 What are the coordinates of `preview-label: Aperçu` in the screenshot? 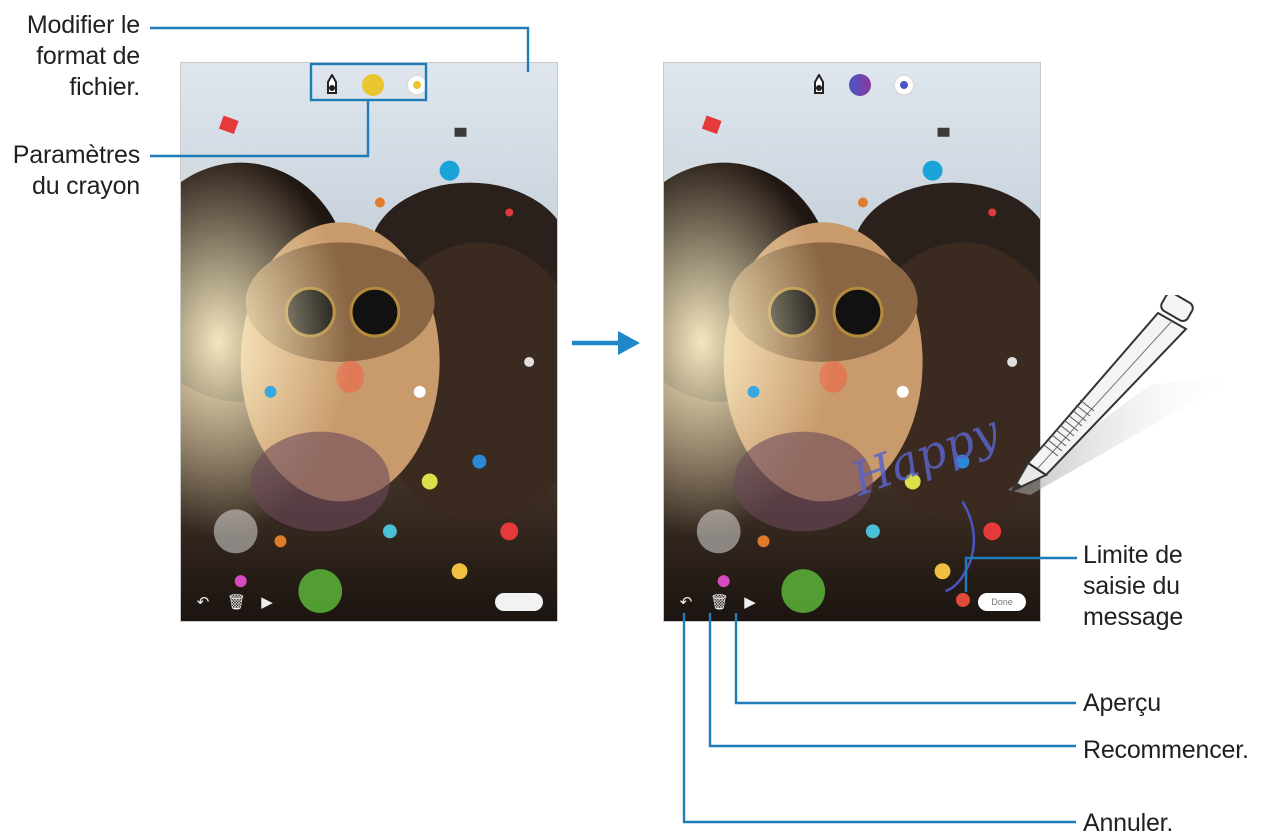 It's located at (1122, 703).